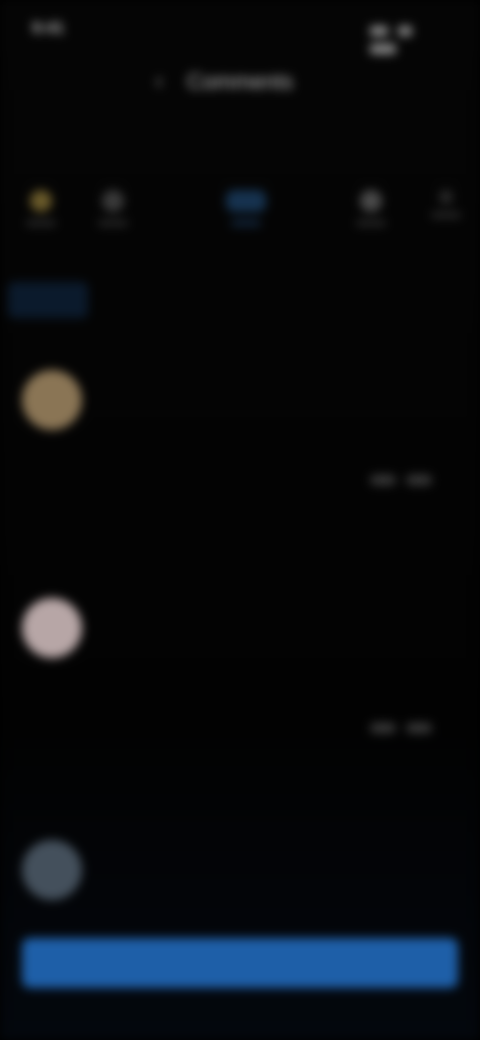  Describe the element at coordinates (371, 212) in the screenshot. I see `music-icon` at that location.